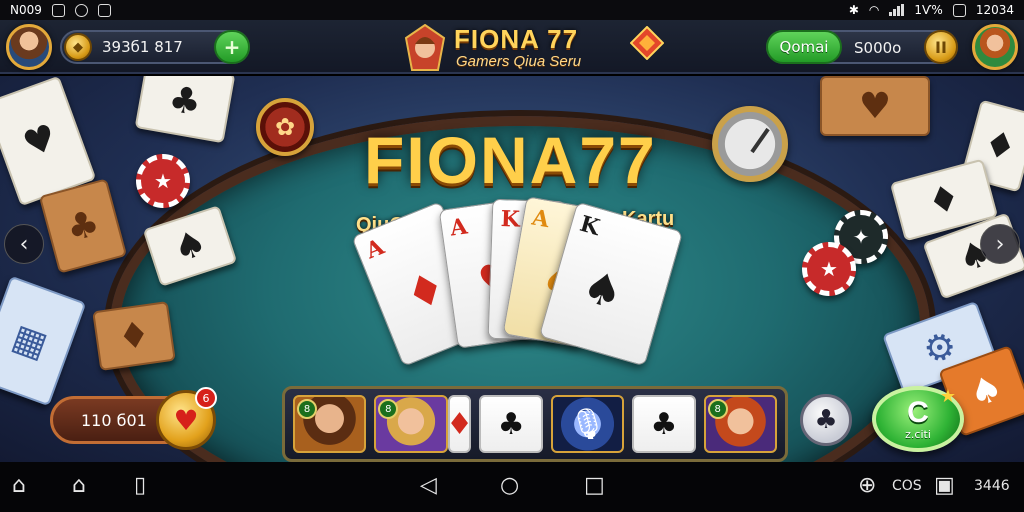 The width and height of the screenshot is (1024, 512). I want to click on next-arrow-button: ›, so click(1000, 244).